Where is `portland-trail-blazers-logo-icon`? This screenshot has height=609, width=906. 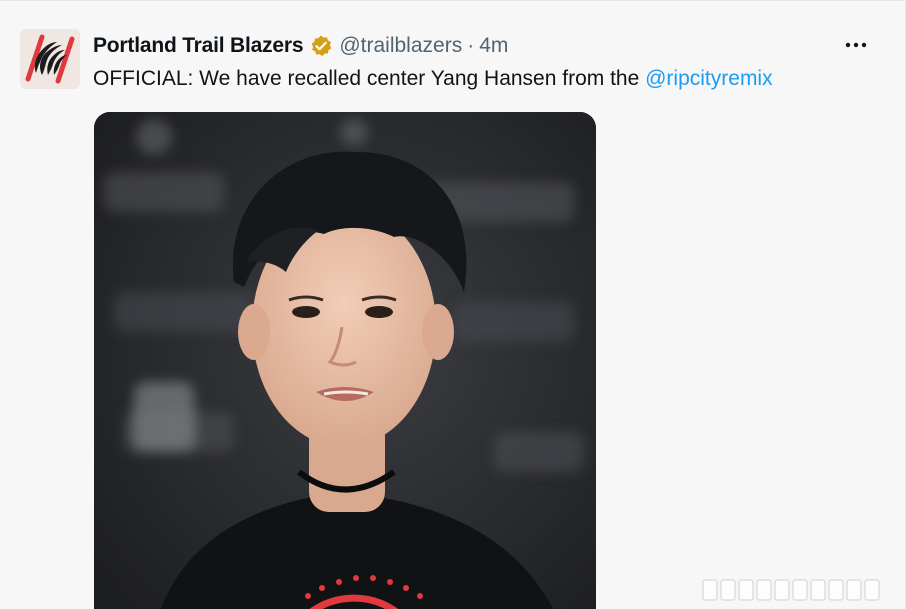 portland-trail-blazers-logo-icon is located at coordinates (50, 59).